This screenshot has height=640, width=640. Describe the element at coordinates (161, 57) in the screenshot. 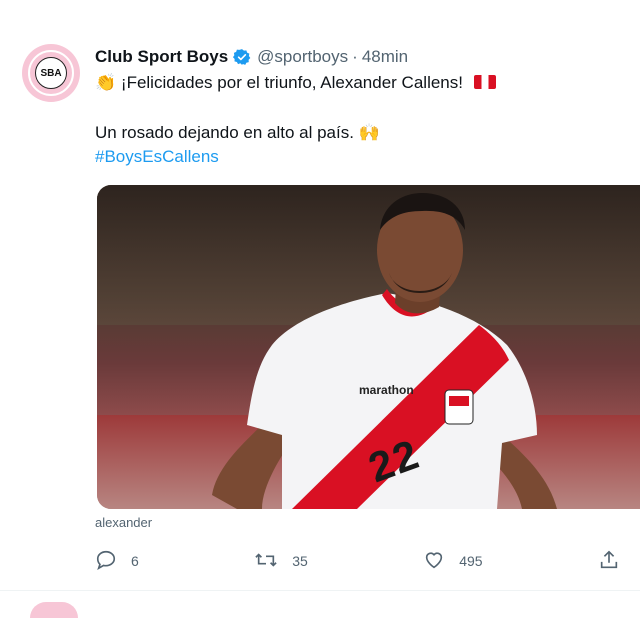

I see `author-name: Club Sport Boys` at that location.